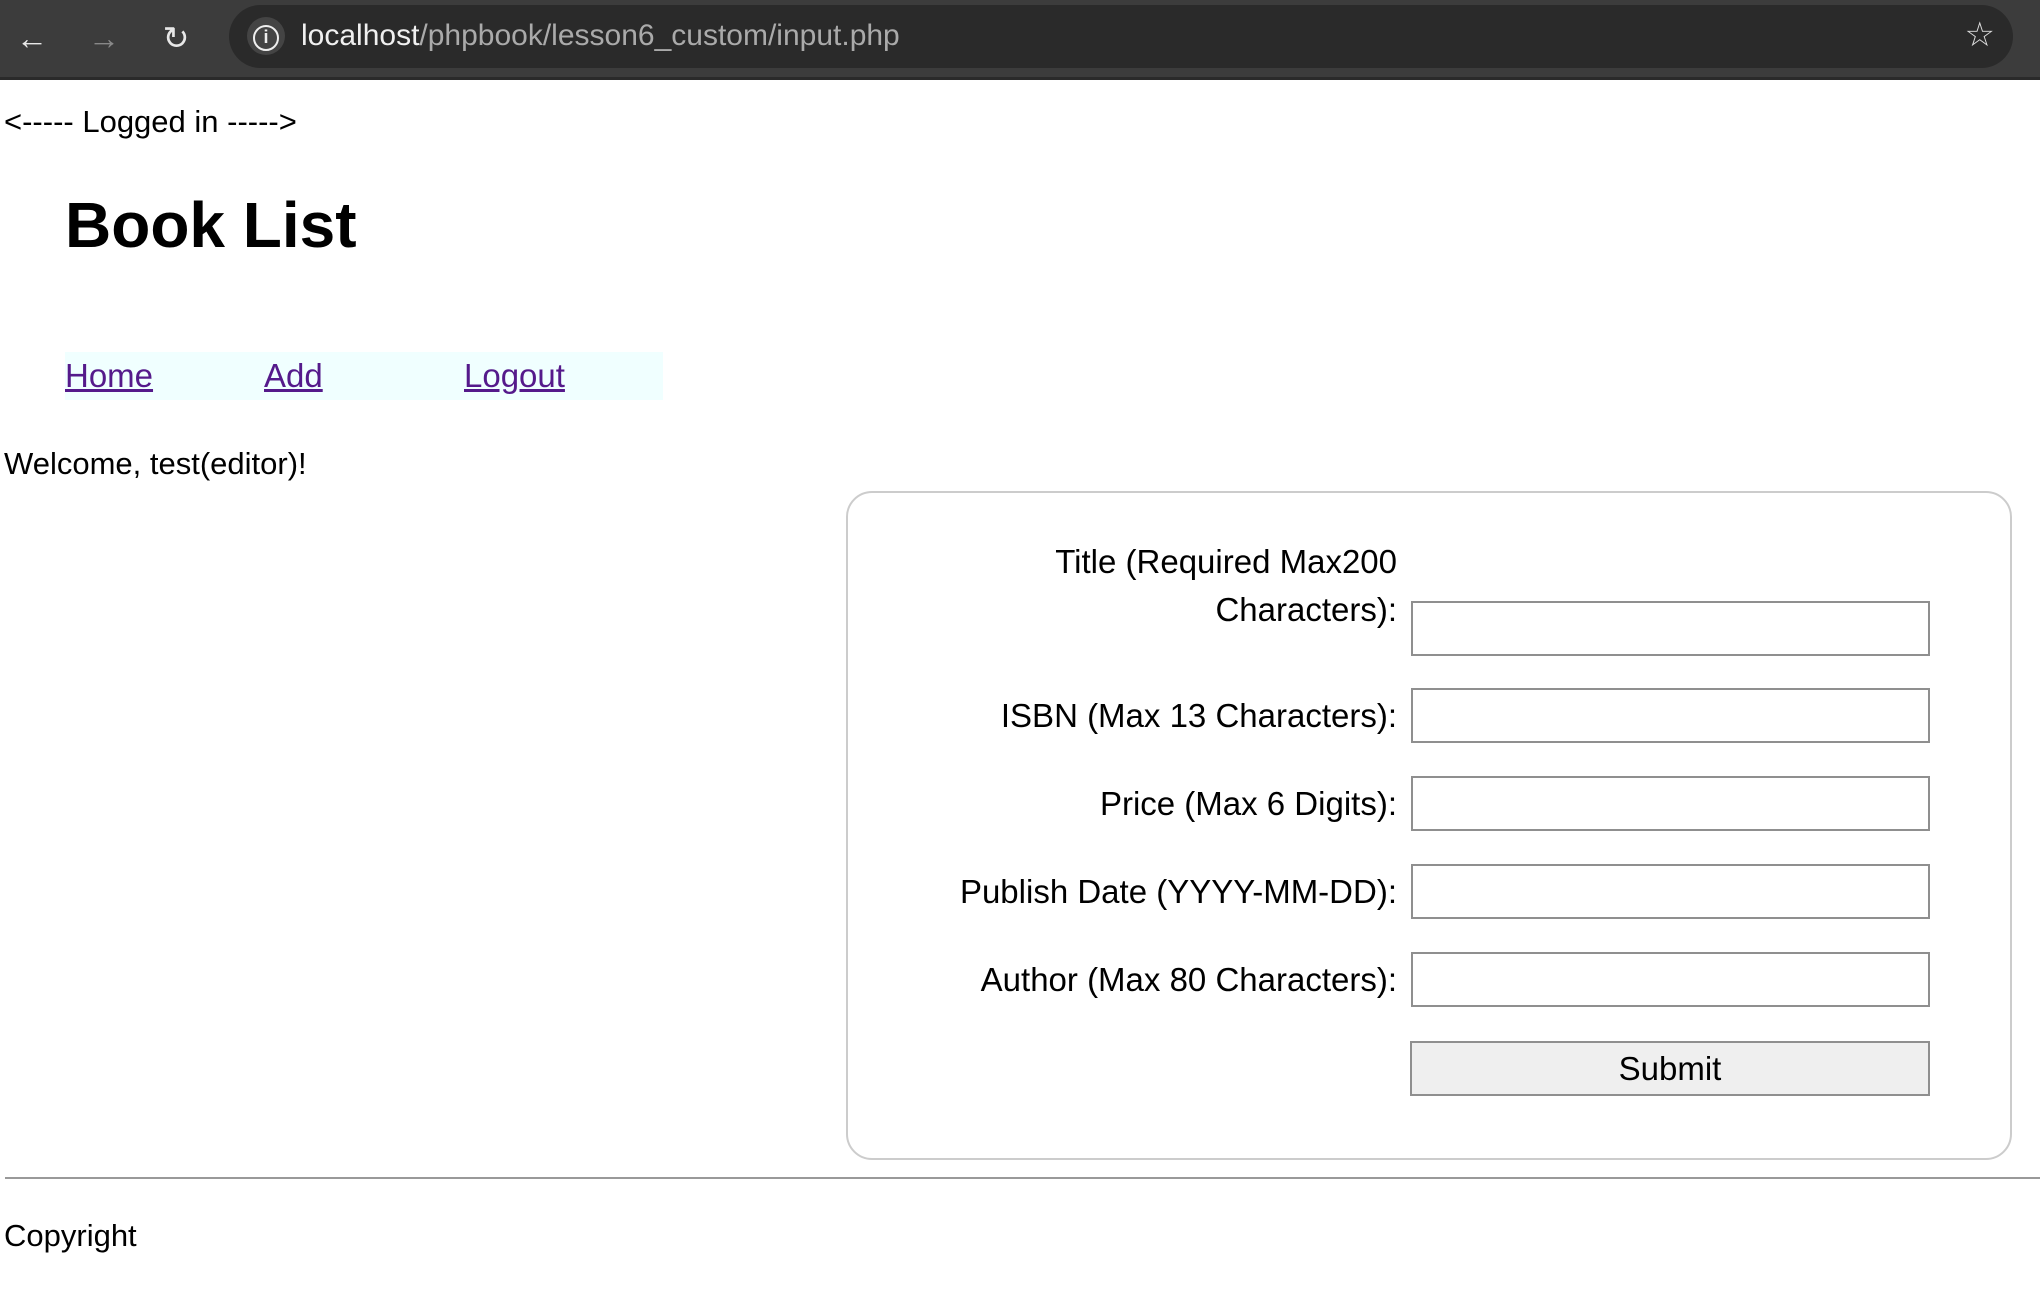 The width and height of the screenshot is (2040, 1306). I want to click on price-input, so click(1670, 803).